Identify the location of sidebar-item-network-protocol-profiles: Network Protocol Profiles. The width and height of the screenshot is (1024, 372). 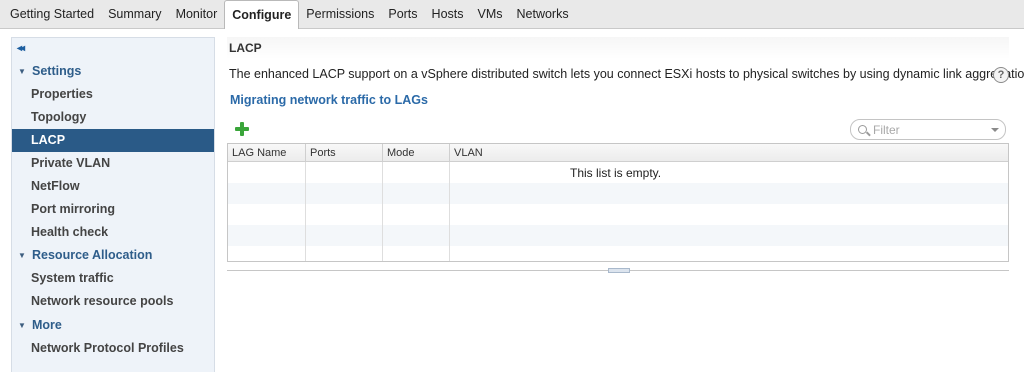
(113, 348).